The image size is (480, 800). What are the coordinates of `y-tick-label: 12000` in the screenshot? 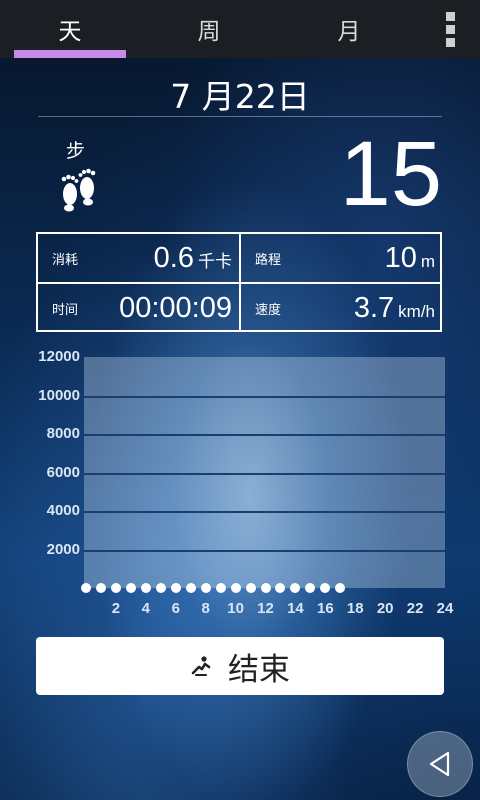 It's located at (59, 356).